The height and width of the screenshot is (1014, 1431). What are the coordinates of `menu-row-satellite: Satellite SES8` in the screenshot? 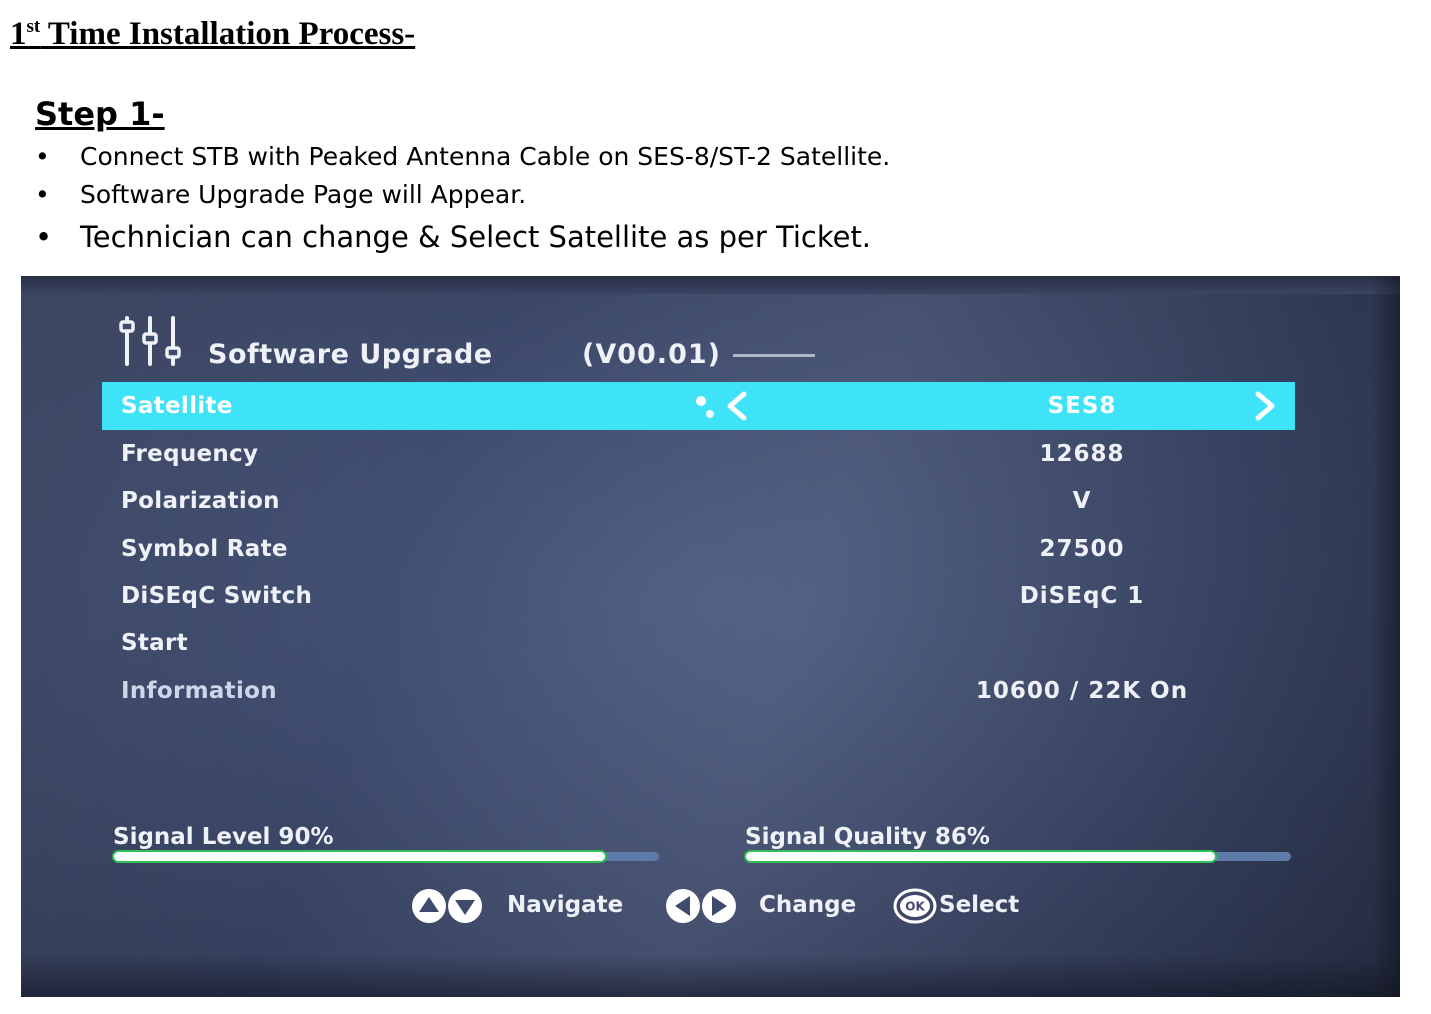 It's located at (698, 406).